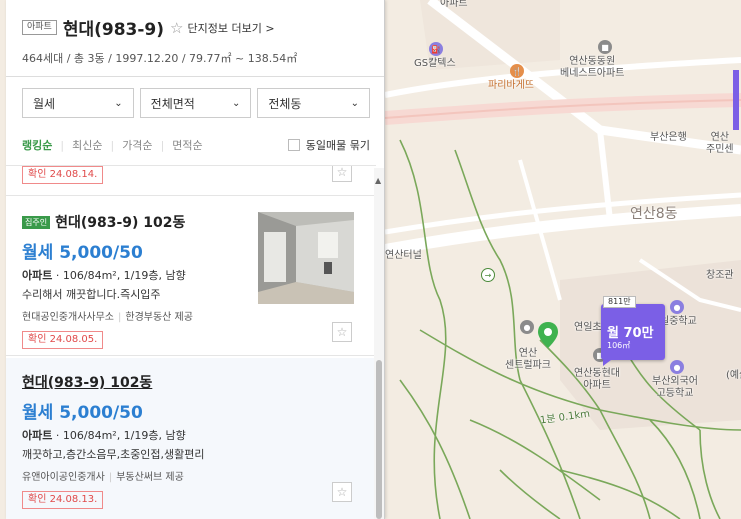  What do you see at coordinates (720, 275) in the screenshot?
I see `map-label-jochon: 창조관` at bounding box center [720, 275].